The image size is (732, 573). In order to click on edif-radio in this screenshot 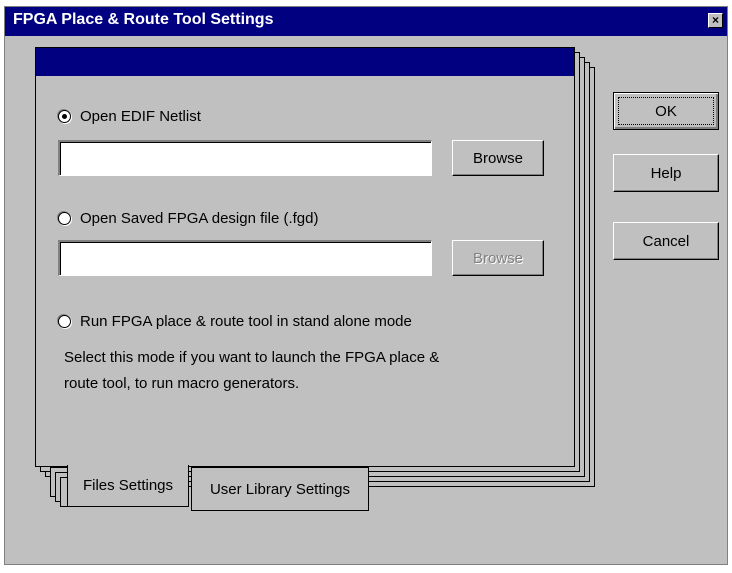, I will do `click(64, 116)`.